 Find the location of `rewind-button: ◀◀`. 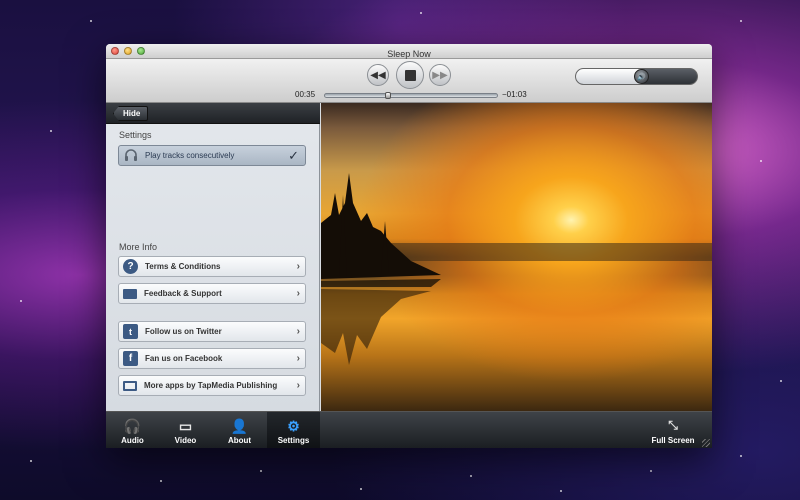

rewind-button: ◀◀ is located at coordinates (378, 75).